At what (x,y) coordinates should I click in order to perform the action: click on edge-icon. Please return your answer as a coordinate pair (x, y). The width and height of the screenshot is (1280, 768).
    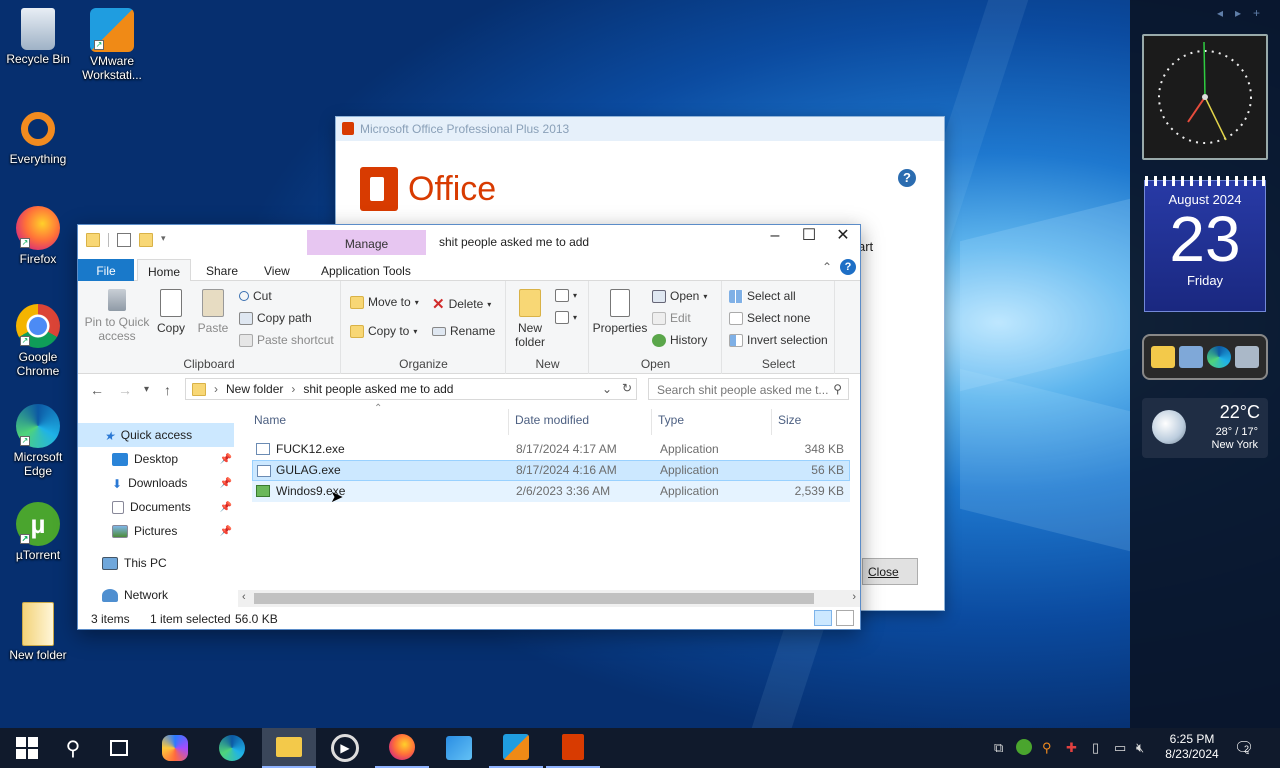
    Looking at the image, I should click on (1219, 357).